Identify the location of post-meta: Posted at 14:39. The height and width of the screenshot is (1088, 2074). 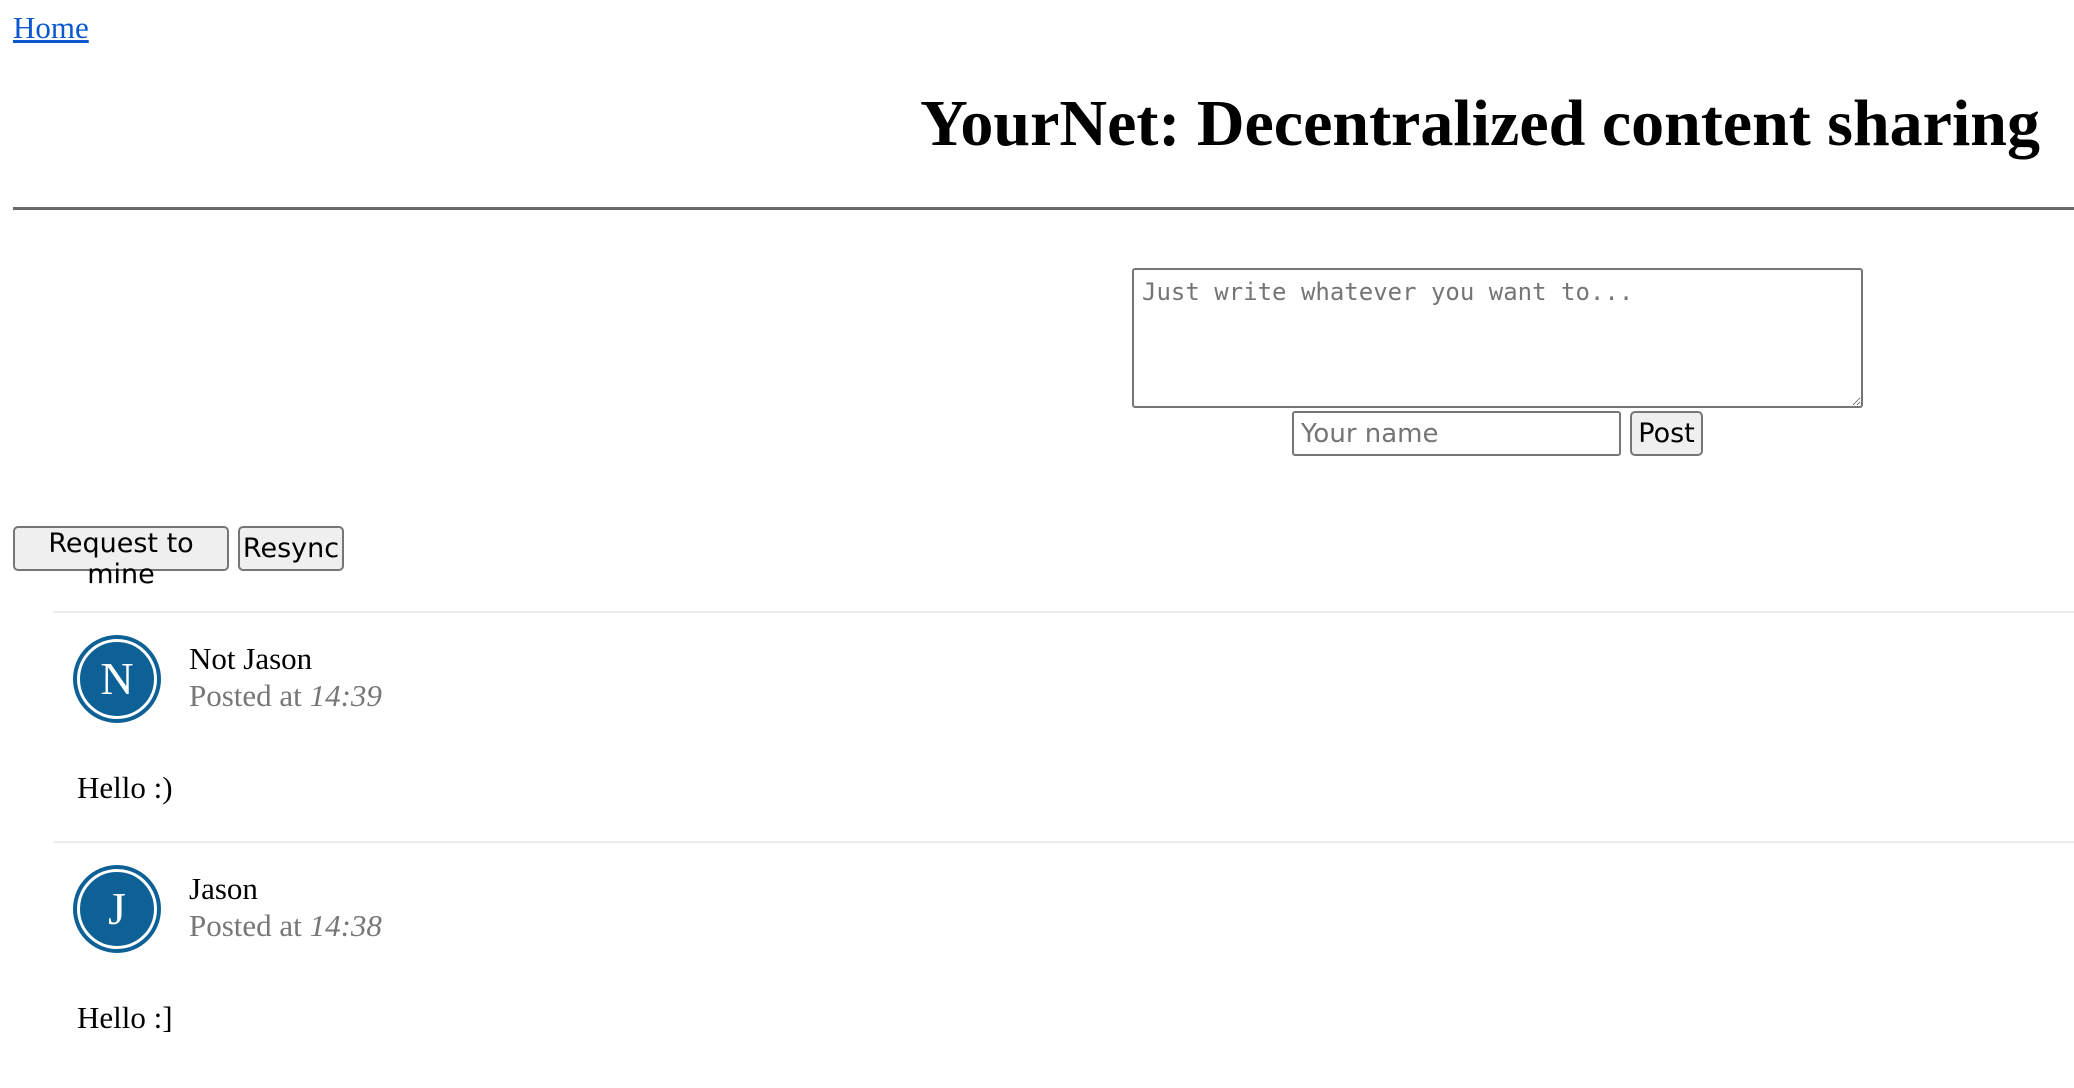
(285, 696).